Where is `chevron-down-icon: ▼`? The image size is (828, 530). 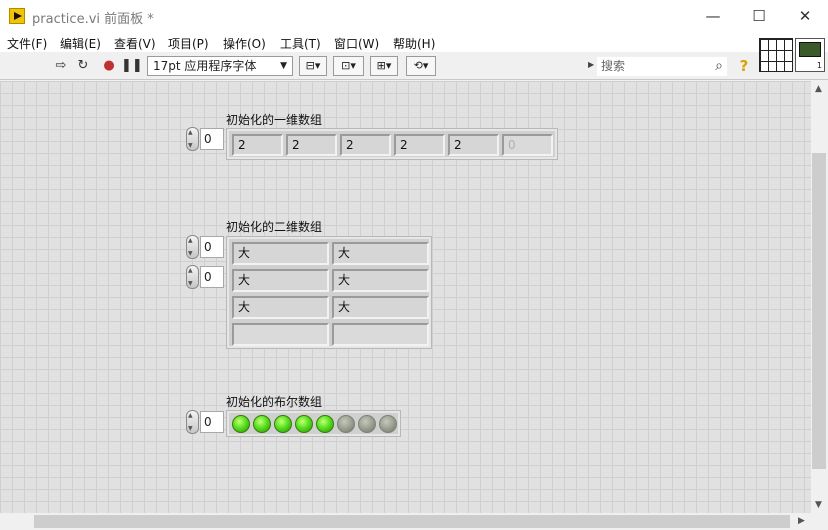
chevron-down-icon: ▼ is located at coordinates (283, 66).